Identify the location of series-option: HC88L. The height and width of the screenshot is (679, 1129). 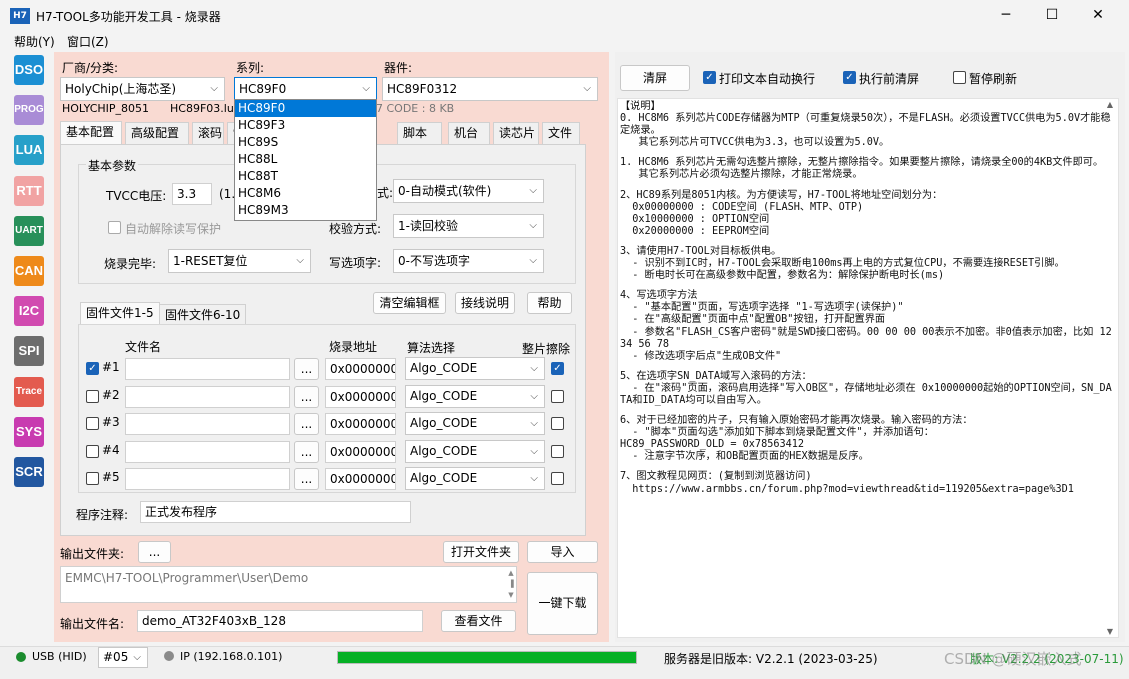
(305, 159).